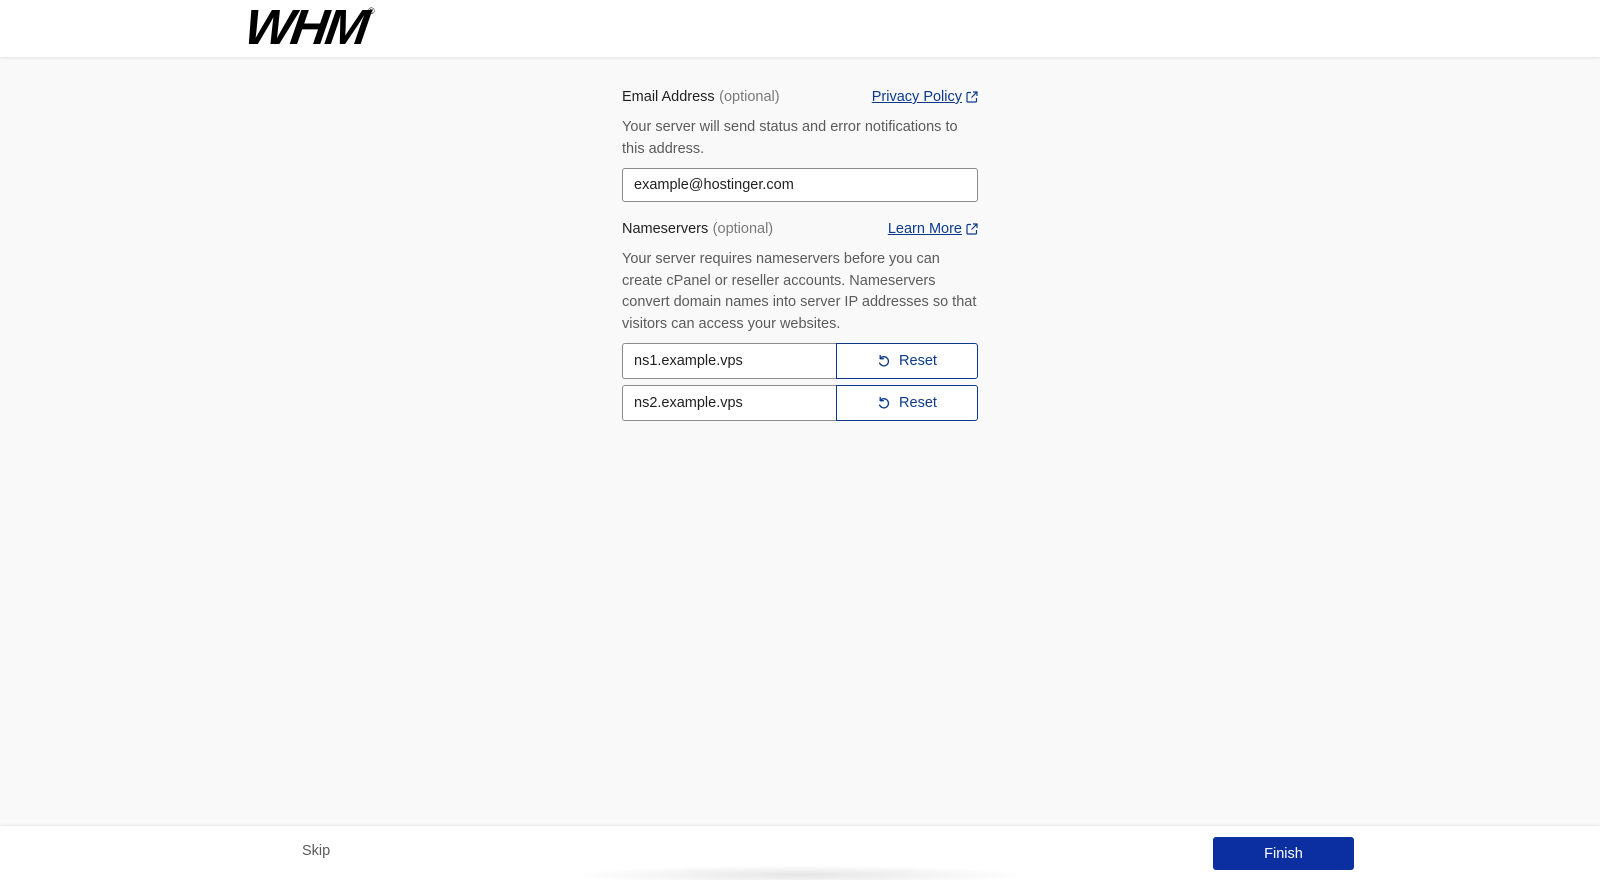 Image resolution: width=1600 pixels, height=880 pixels. I want to click on nameserver-1-input: ns1.example.vps, so click(729, 361).